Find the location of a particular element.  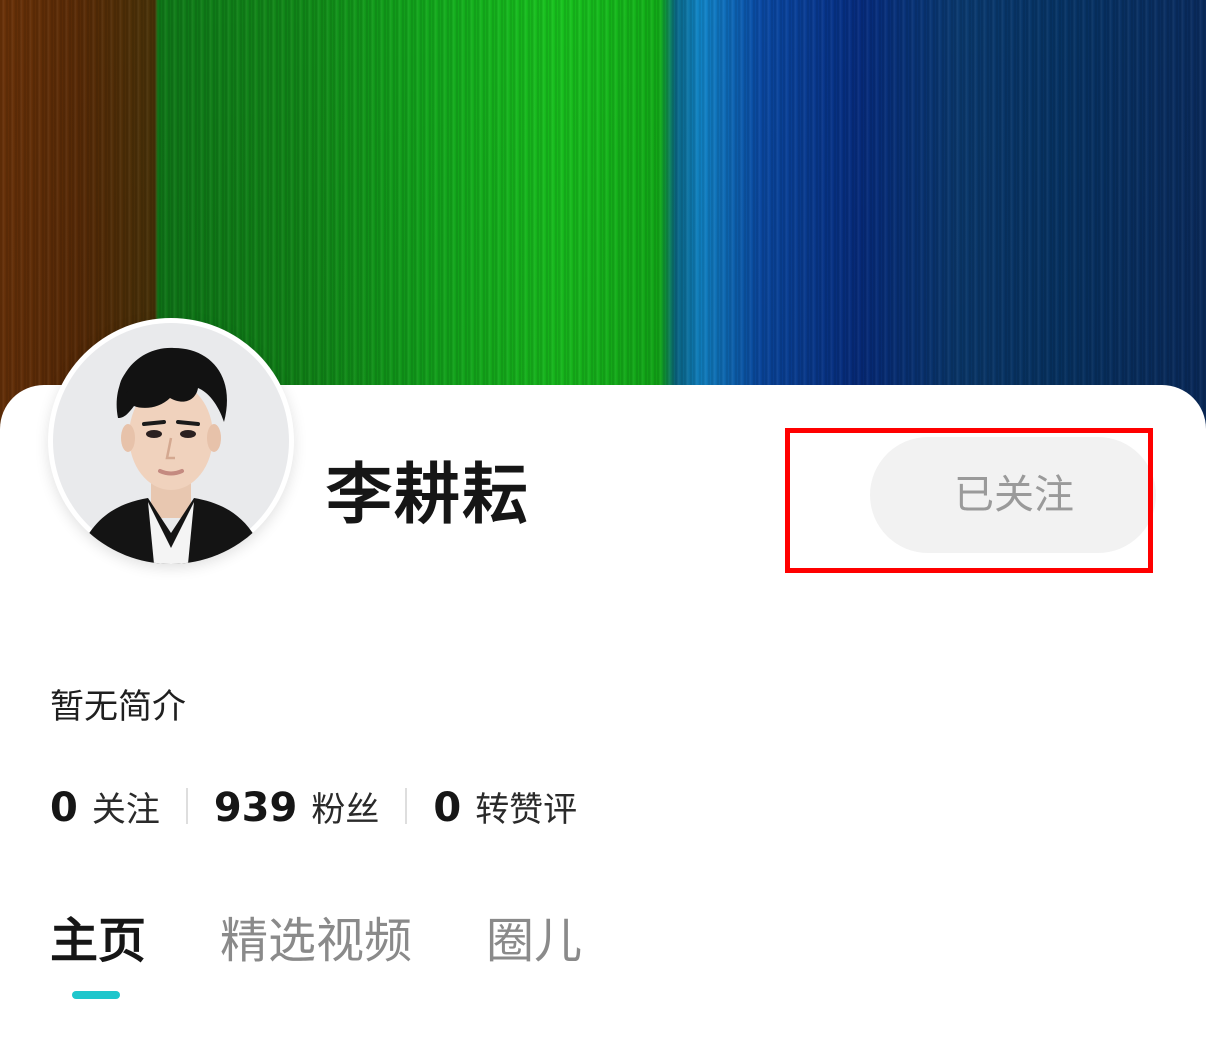

following-button: 已关注 is located at coordinates (1013, 495).